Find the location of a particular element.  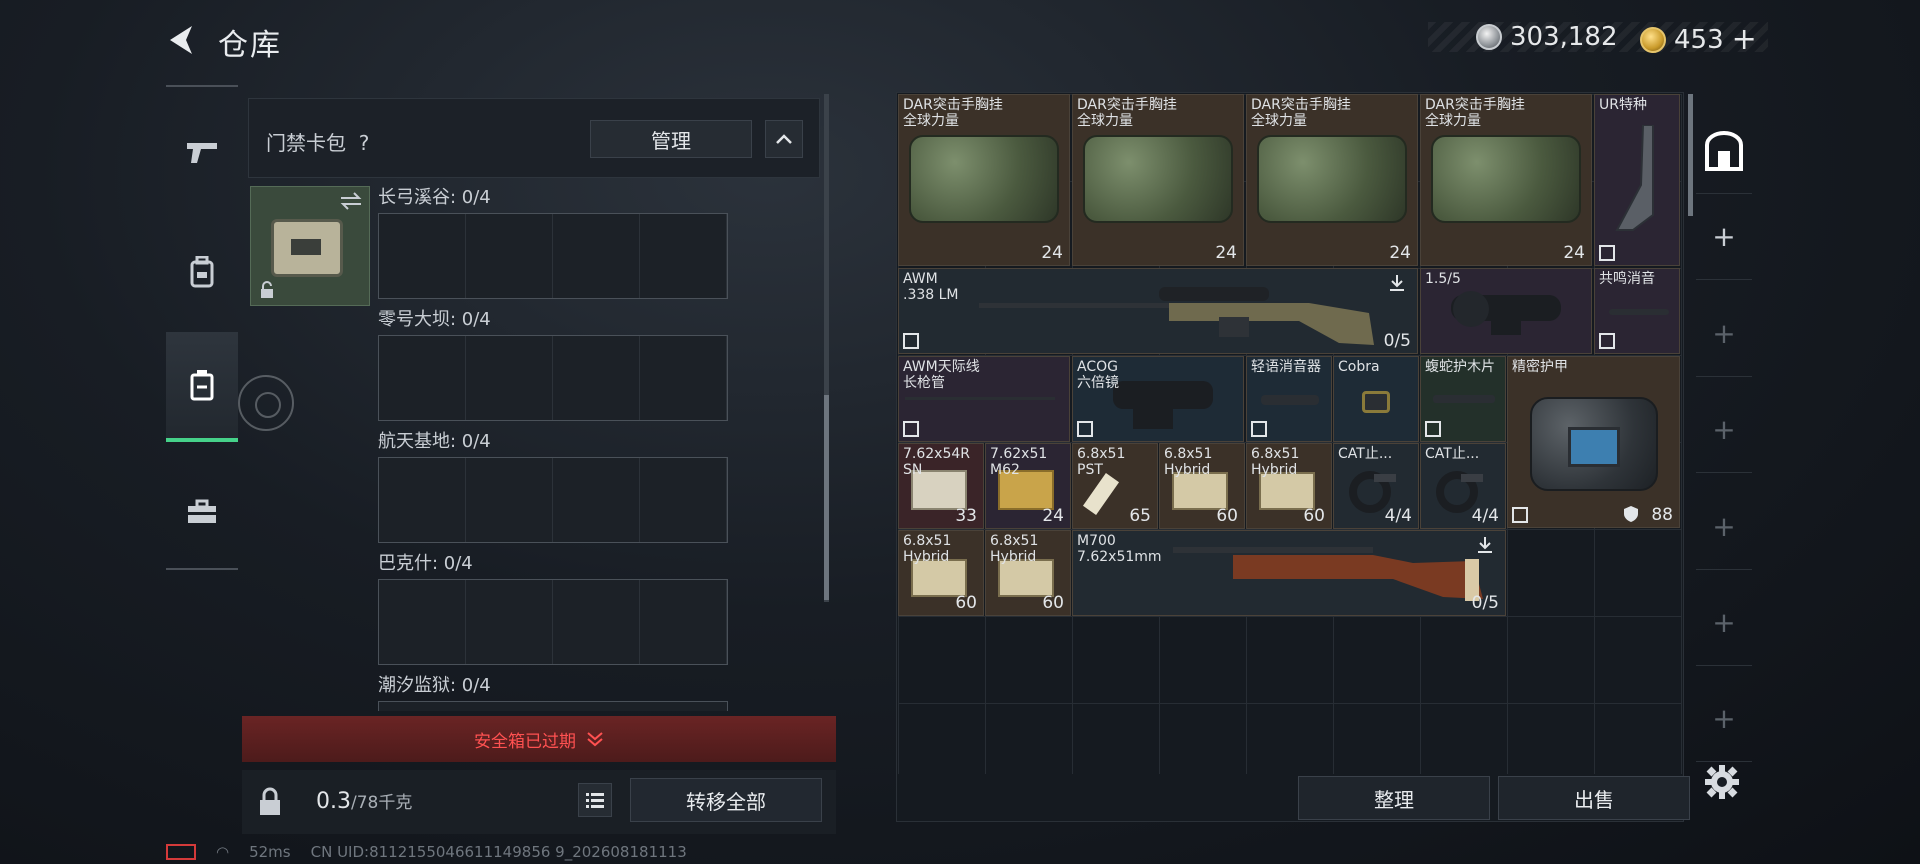

weapon-tab is located at coordinates (202, 152).